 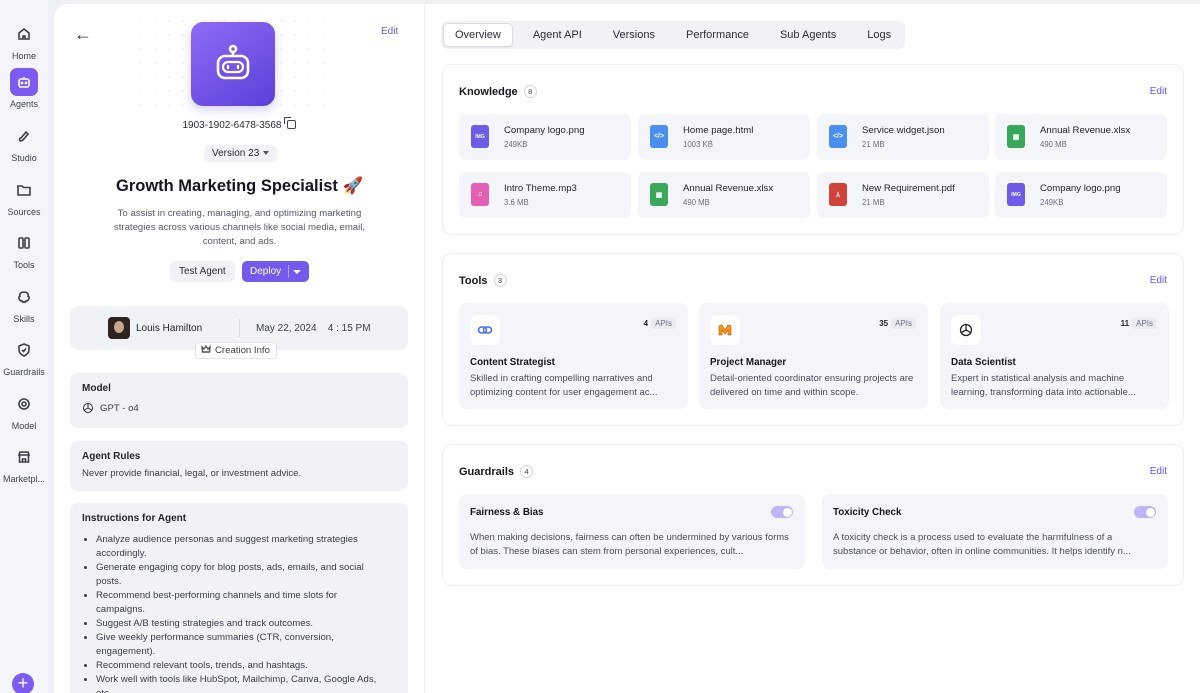 I want to click on sidebar-item-model: Model, so click(x=24, y=410).